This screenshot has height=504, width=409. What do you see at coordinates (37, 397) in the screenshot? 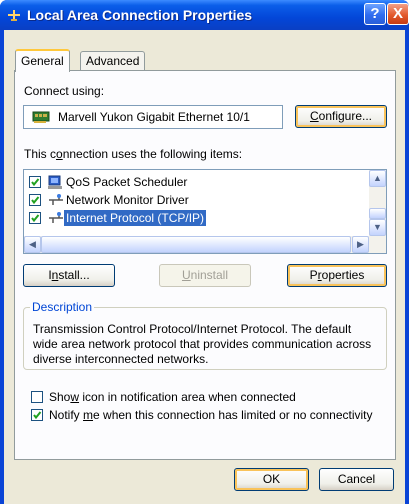
I see `show-icon-checkbox` at bounding box center [37, 397].